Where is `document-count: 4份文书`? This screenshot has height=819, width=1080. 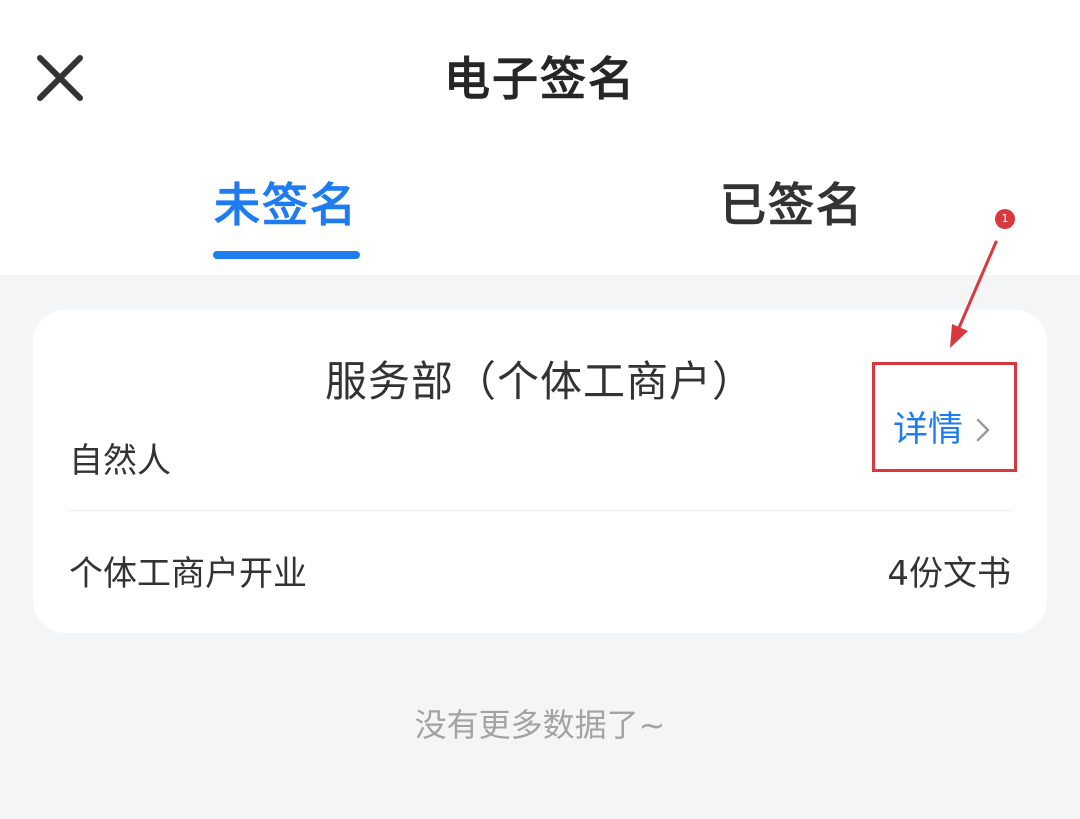
document-count: 4份文书 is located at coordinates (949, 574).